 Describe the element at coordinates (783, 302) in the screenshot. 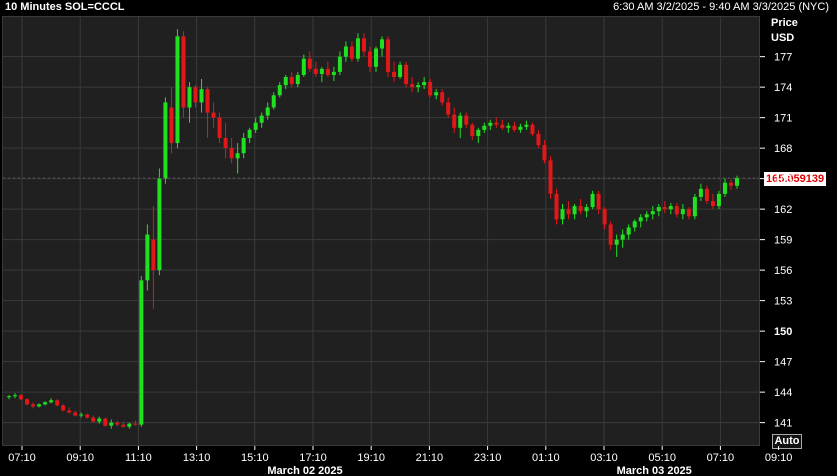

I see `y-tick-label: 153` at that location.